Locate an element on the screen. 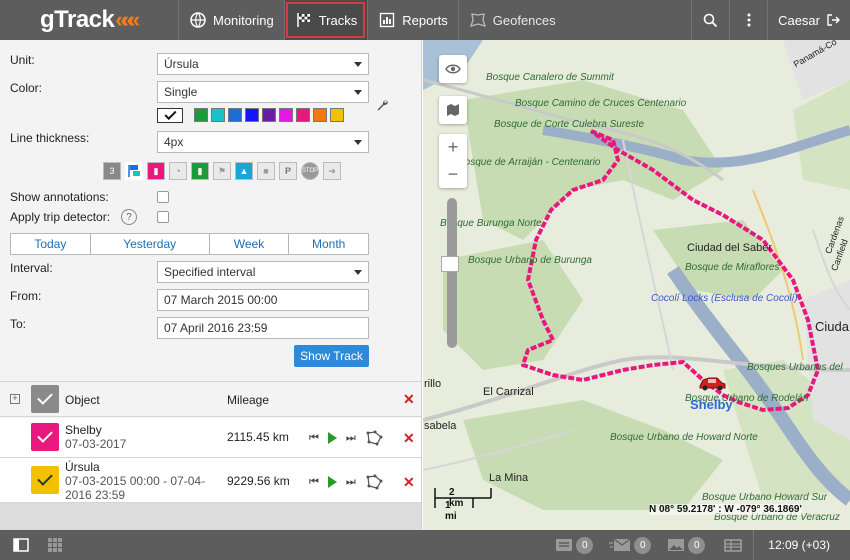  from-date-input: 07 March 2015 00:00 is located at coordinates (263, 300).